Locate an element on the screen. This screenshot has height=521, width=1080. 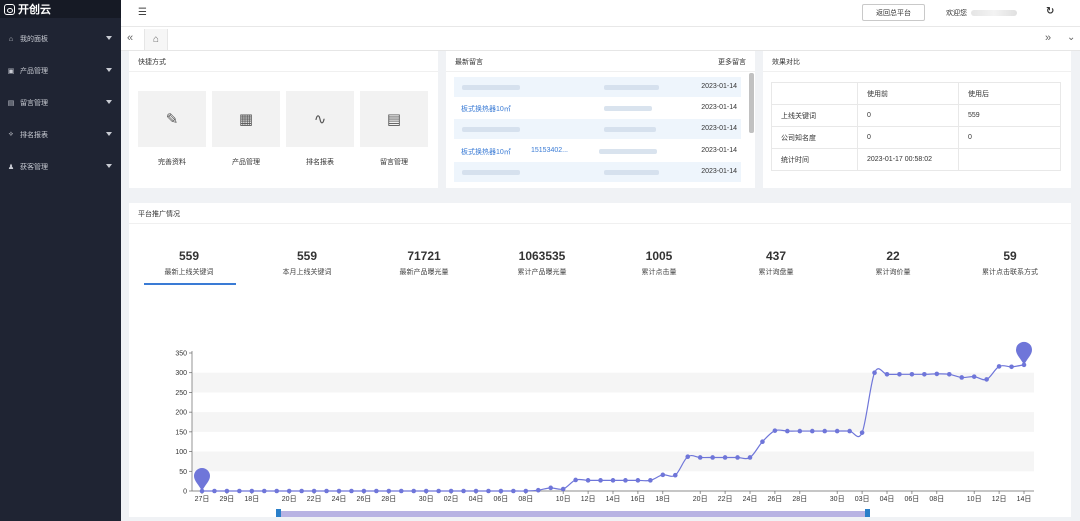
quick-label: 完善资料 is located at coordinates (172, 162).